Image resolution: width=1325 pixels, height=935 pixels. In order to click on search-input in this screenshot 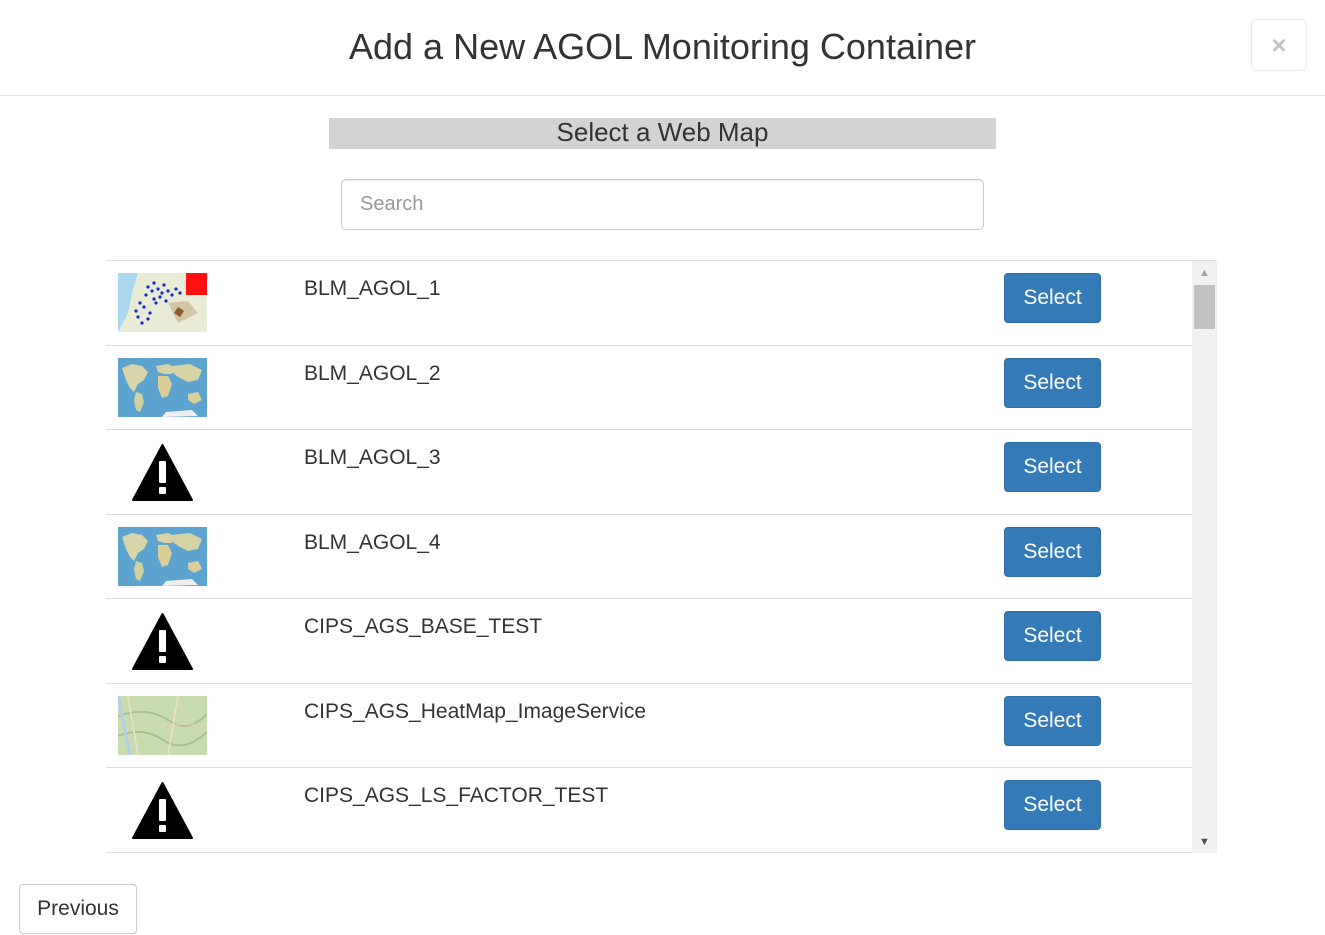, I will do `click(662, 204)`.